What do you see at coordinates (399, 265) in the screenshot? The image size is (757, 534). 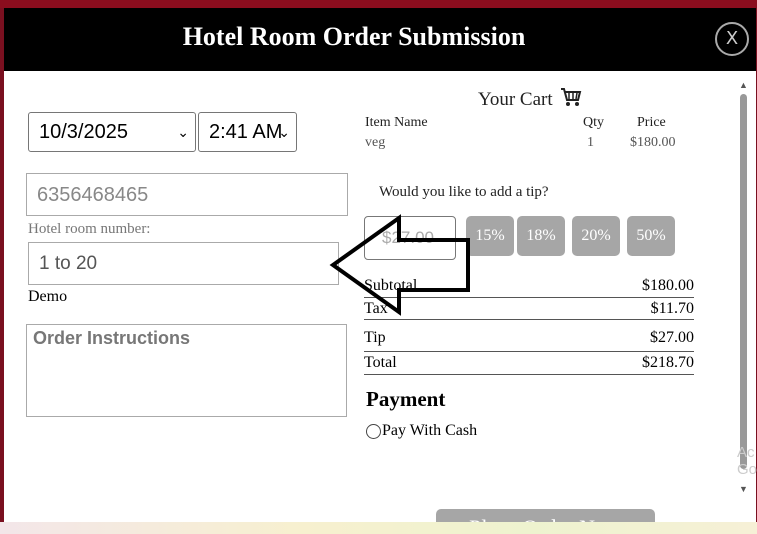 I see `pointer-arrow-icon` at bounding box center [399, 265].